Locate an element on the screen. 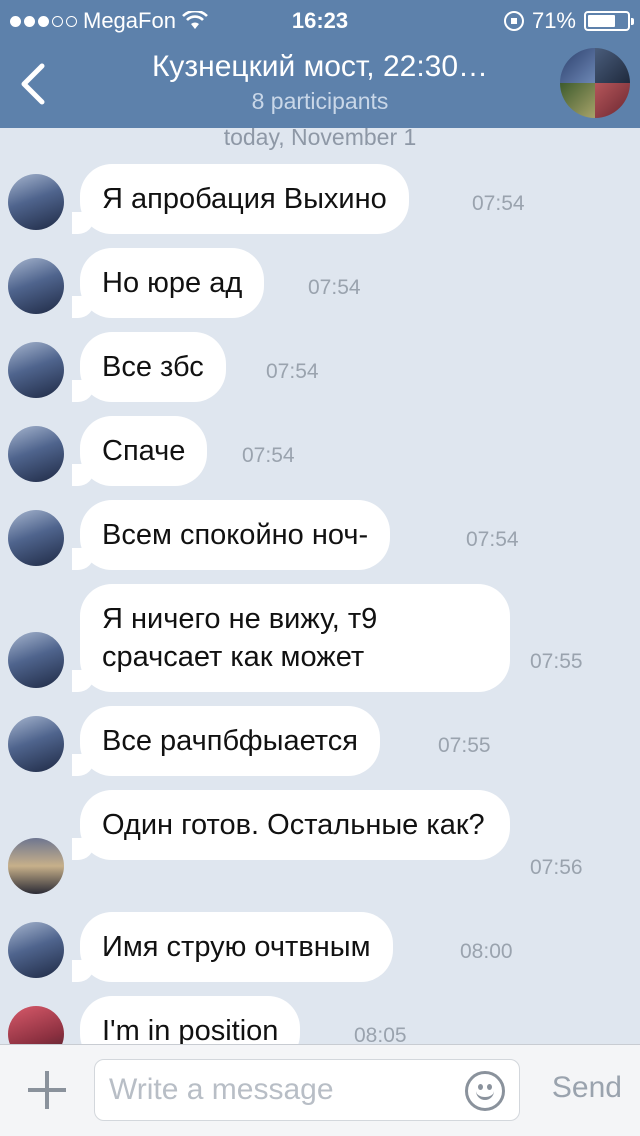 Image resolution: width=640 pixels, height=1136 pixels. message-input is located at coordinates (284, 1090).